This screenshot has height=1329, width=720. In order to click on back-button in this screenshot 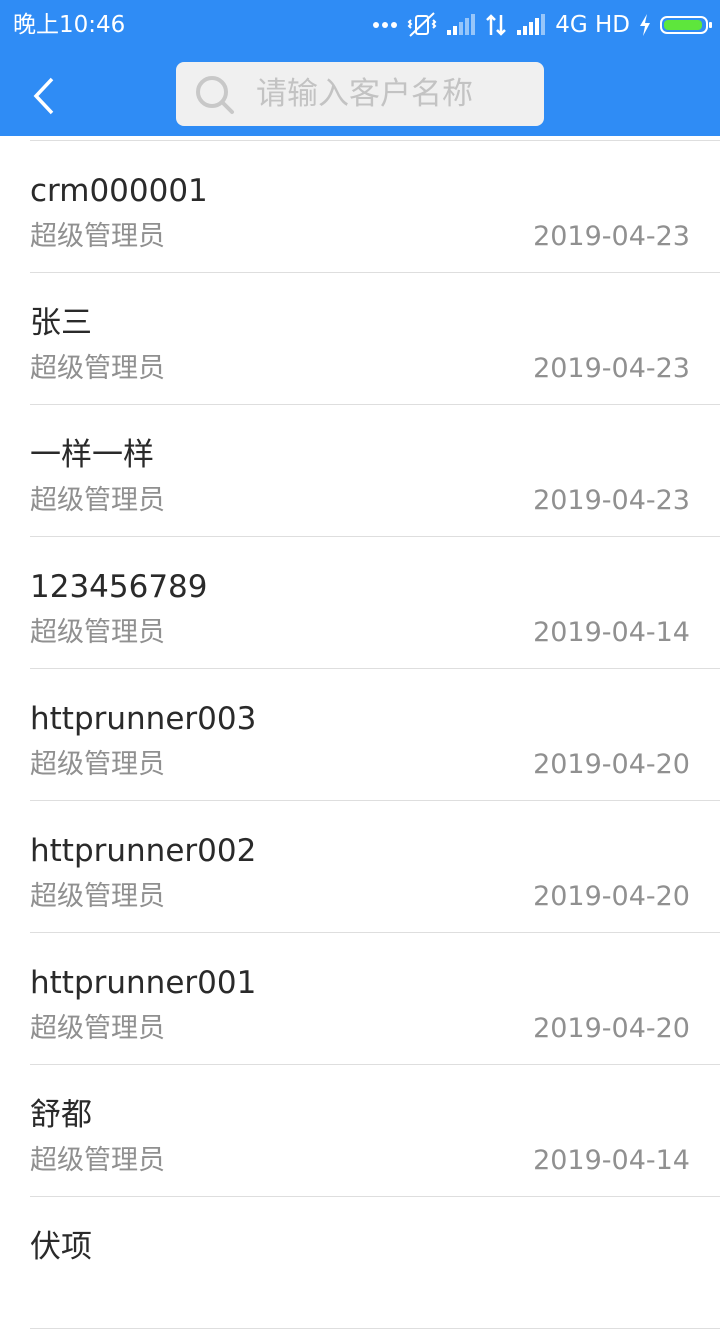, I will do `click(47, 96)`.